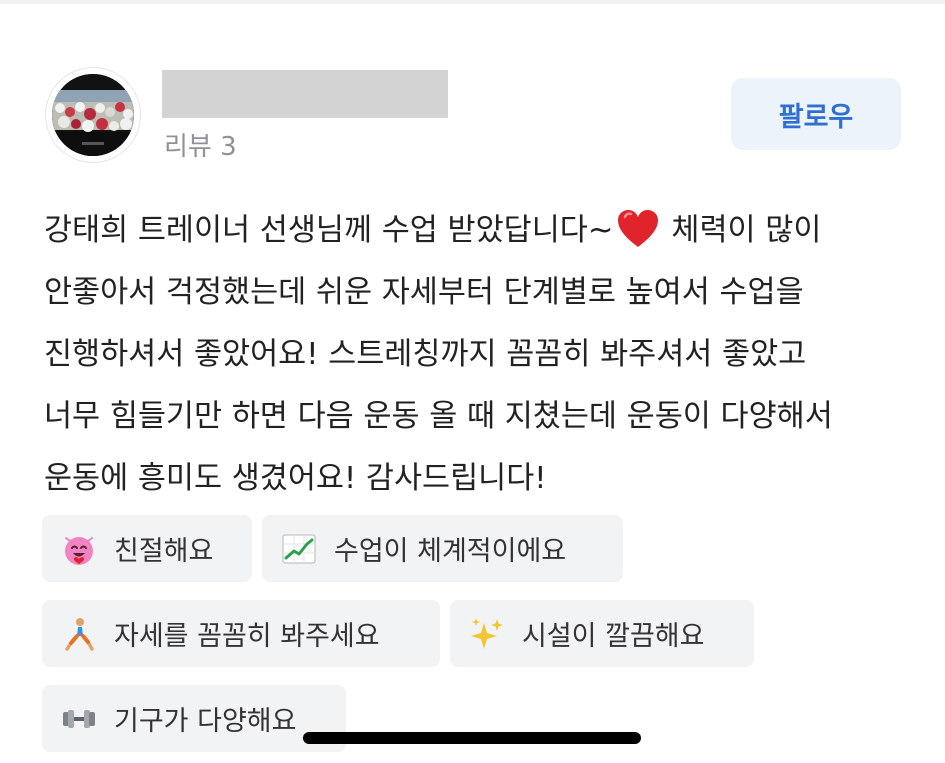 Image resolution: width=945 pixels, height=763 pixels. What do you see at coordinates (299, 549) in the screenshot?
I see `chart-increasing-icon` at bounding box center [299, 549].